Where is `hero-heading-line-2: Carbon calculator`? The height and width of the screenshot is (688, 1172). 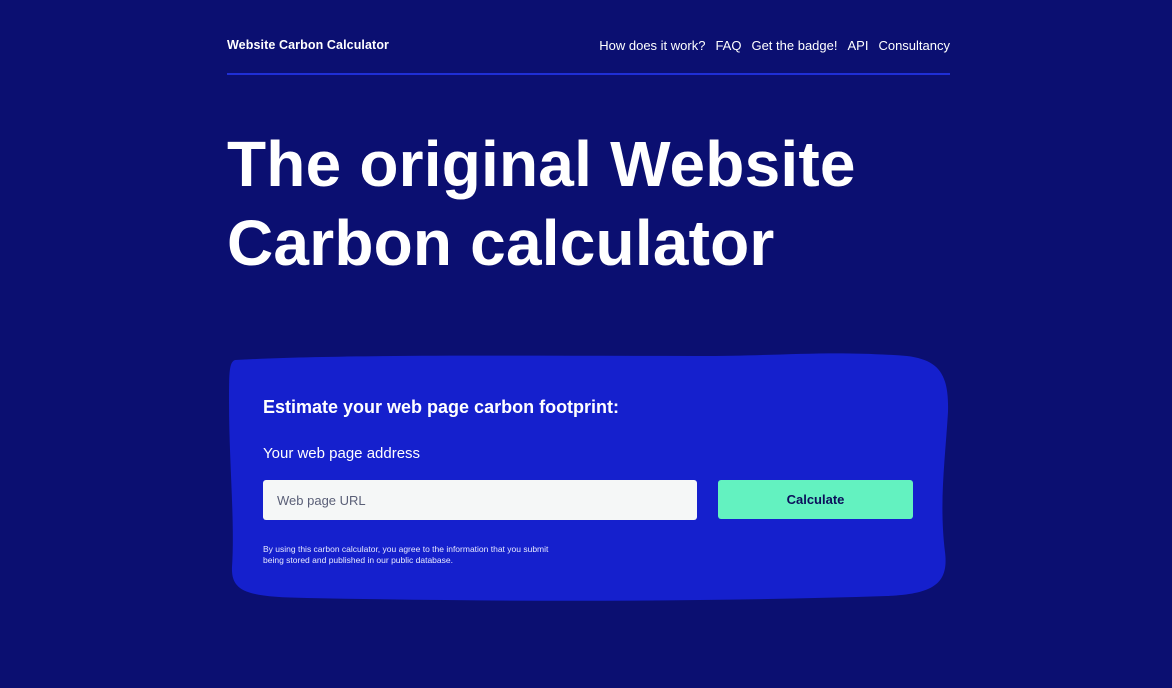 hero-heading-line-2: Carbon calculator is located at coordinates (501, 243).